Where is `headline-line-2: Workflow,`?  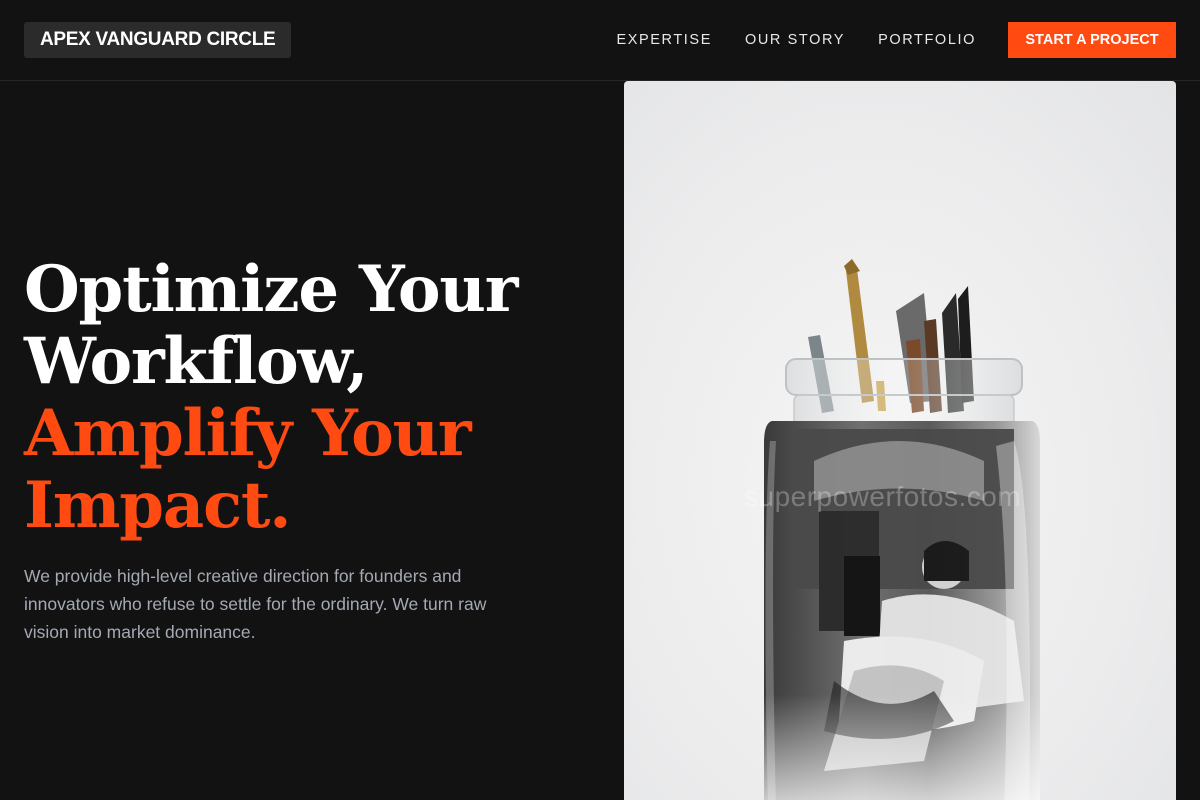
headline-line-2: Workflow, is located at coordinates (196, 361).